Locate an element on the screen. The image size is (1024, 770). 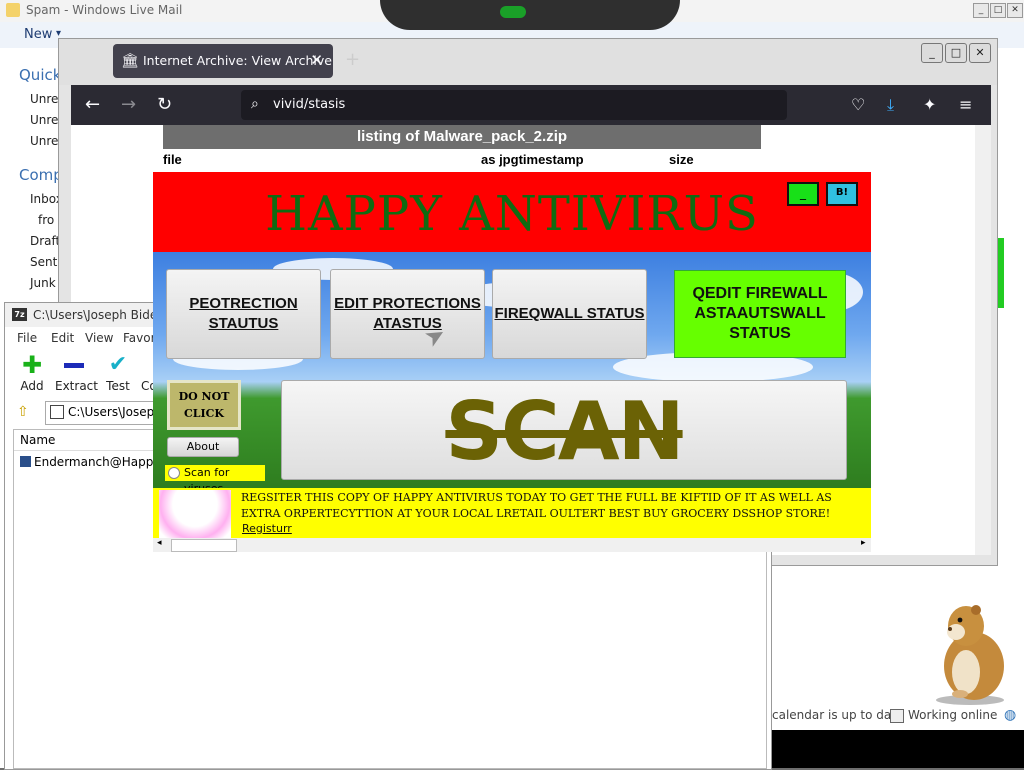
scan-for-viruses-label: Scan for viruses is located at coordinates (207, 477).